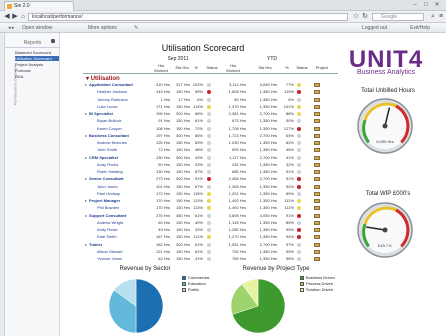 The height and width of the screenshot is (336, 446). I want to click on sidebar-item-forecast: Forecast, so click(37, 70).